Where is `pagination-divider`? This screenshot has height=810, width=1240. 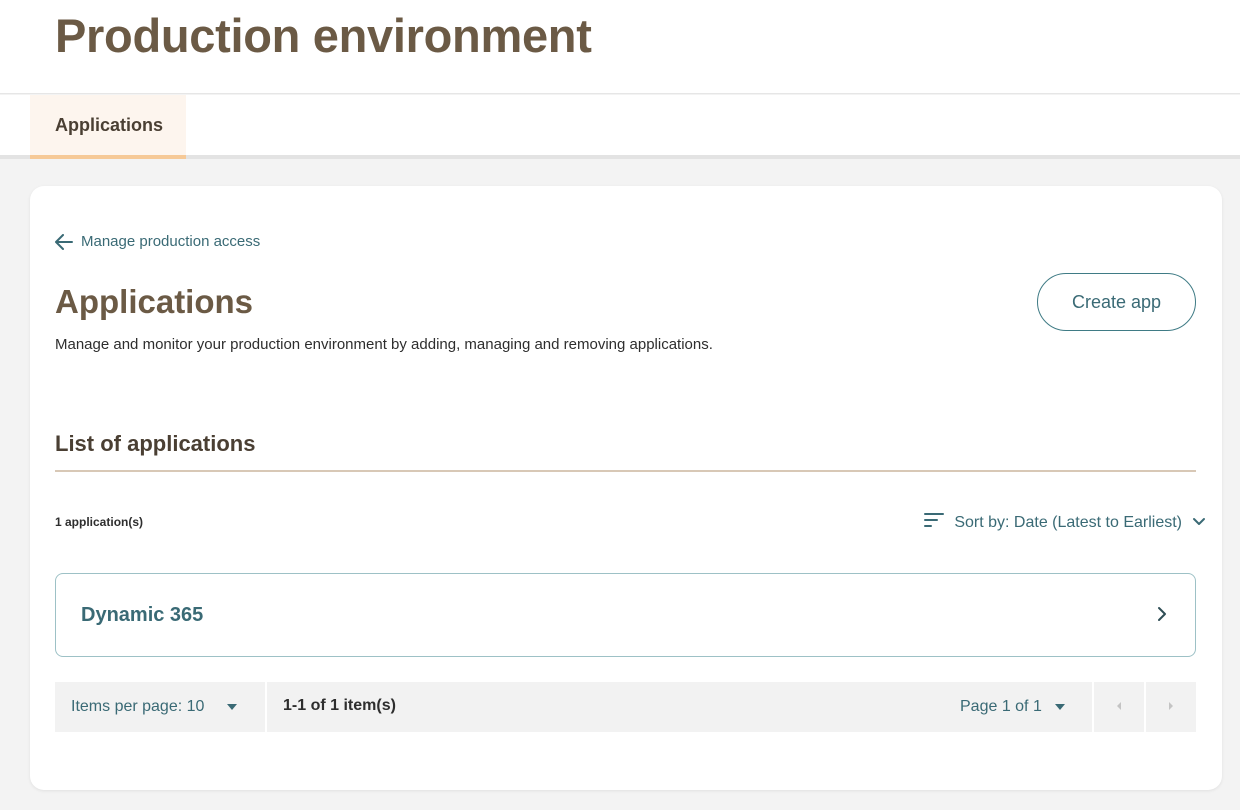 pagination-divider is located at coordinates (266, 707).